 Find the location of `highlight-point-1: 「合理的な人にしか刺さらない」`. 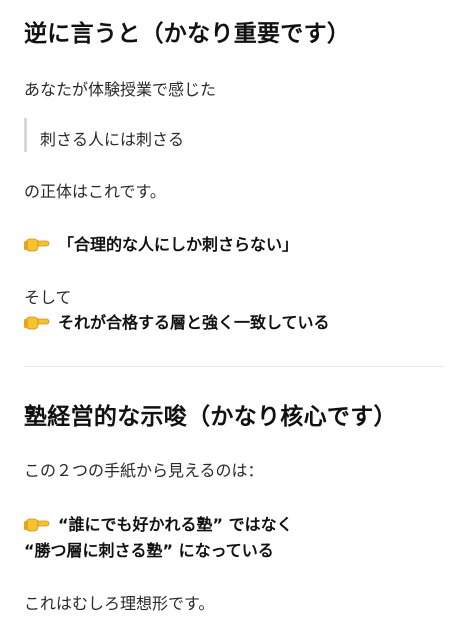

highlight-point-1: 「合理的な人にしか刺さらない」 is located at coordinates (161, 243).